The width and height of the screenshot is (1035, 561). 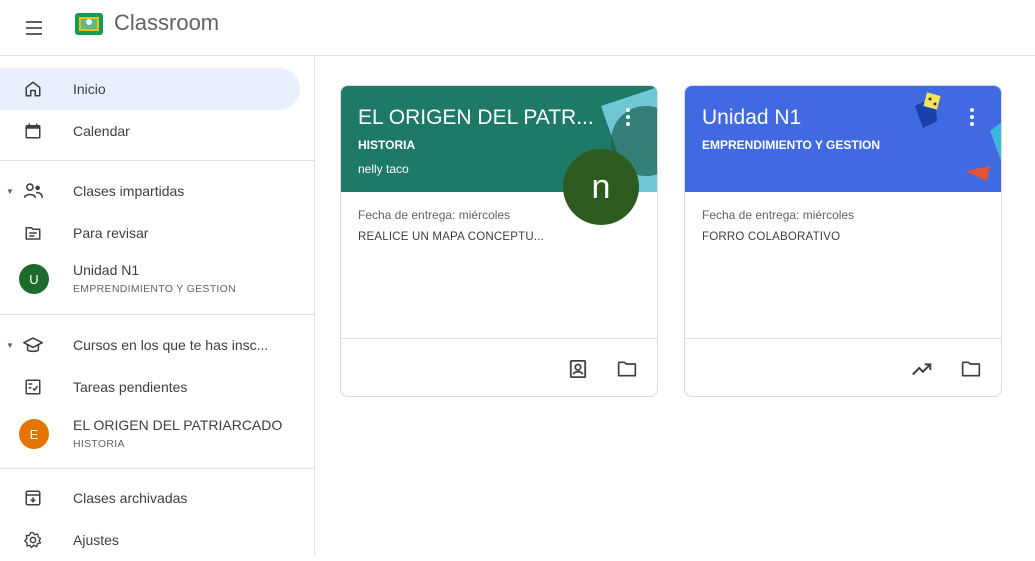 I want to click on sidebar-item-archived: Clases archivadas, so click(x=150, y=498).